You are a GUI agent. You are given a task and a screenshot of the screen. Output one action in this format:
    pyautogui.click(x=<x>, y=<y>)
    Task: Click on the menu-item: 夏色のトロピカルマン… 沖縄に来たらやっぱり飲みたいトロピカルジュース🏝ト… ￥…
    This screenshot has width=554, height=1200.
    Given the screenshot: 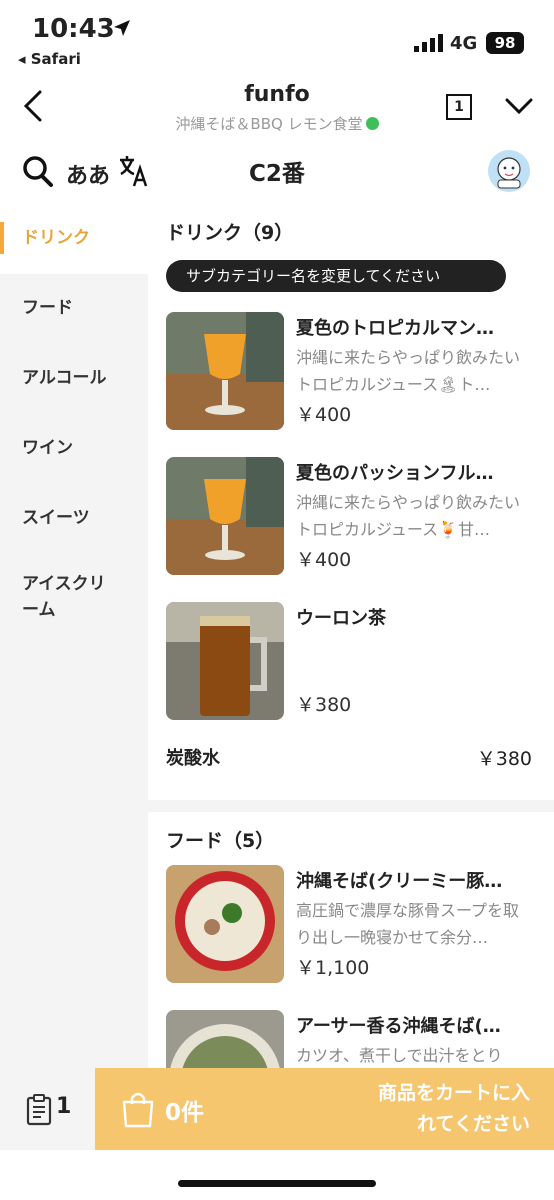 What is the action you would take?
    pyautogui.click(x=356, y=372)
    